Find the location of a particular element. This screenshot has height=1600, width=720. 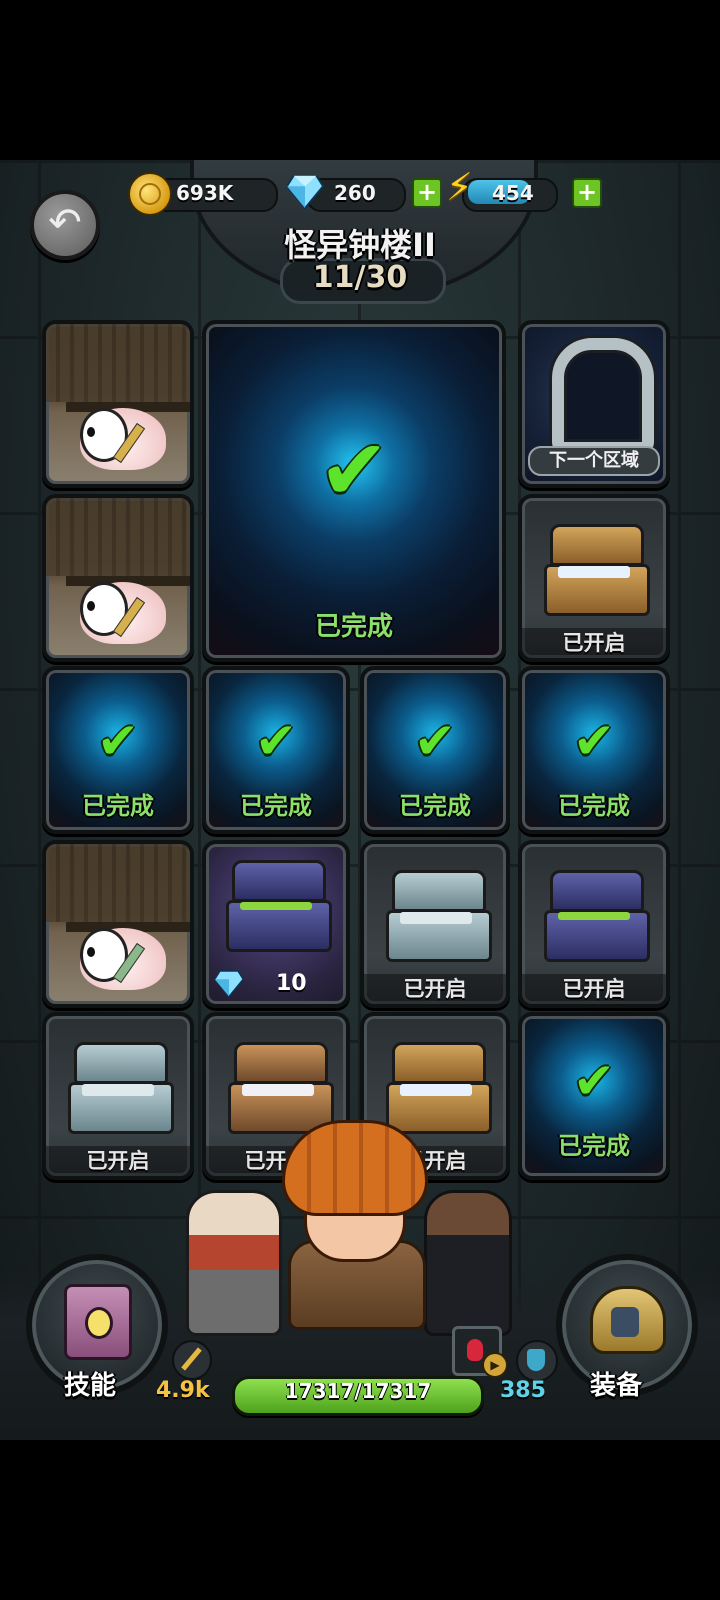

pumpkin-hero is located at coordinates (357, 1225).